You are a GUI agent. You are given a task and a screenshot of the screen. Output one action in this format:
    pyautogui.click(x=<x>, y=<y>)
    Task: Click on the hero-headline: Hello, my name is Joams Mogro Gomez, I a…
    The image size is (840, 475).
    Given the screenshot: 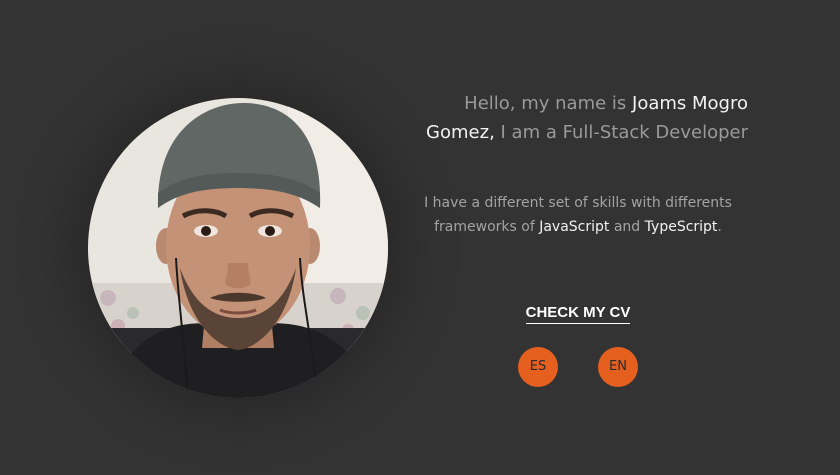 What is the action you would take?
    pyautogui.click(x=574, y=118)
    